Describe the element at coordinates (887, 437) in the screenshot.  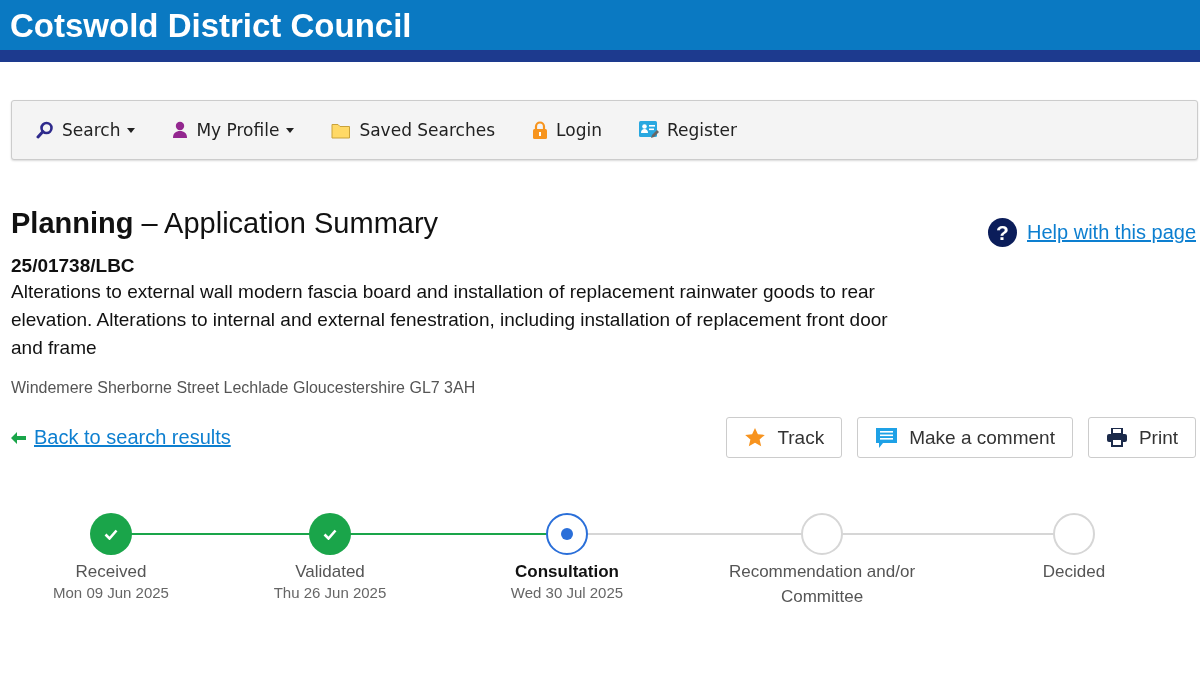
I see `comment-icon` at that location.